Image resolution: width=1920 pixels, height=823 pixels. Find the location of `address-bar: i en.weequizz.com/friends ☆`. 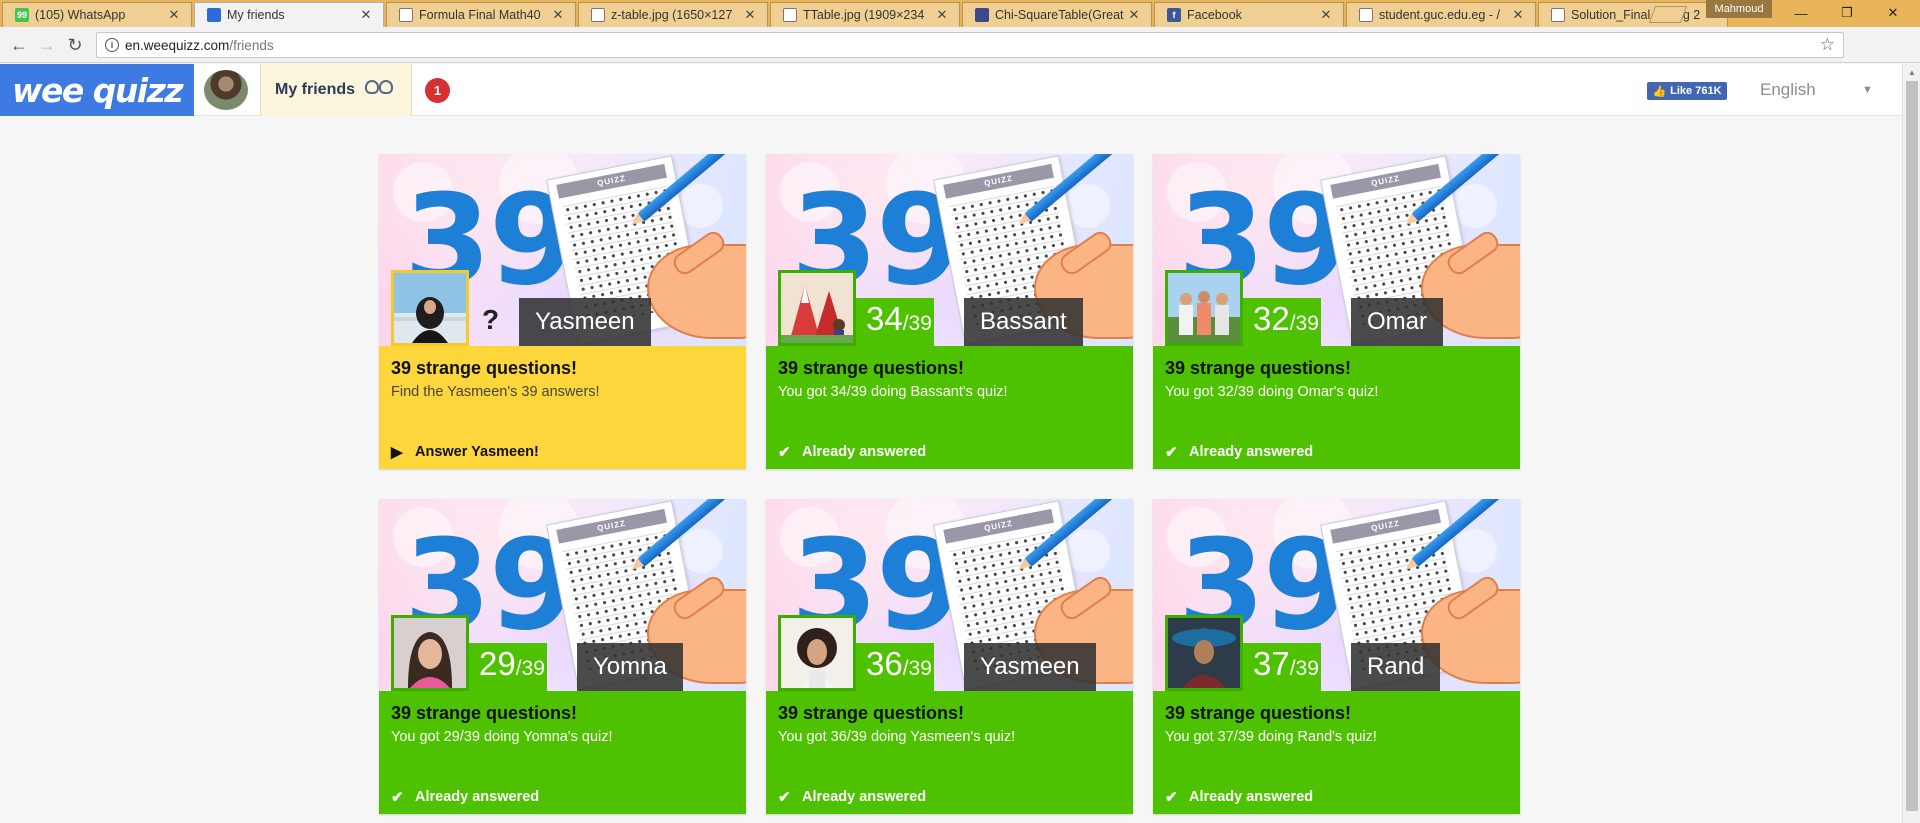

address-bar: i en.weequizz.com/friends ☆ is located at coordinates (970, 45).